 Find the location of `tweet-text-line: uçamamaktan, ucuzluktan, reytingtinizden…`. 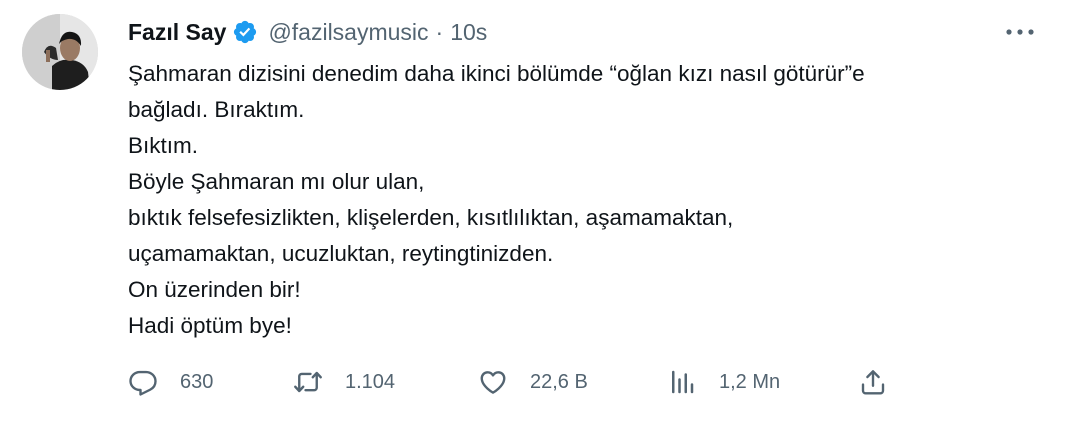

tweet-text-line: uçamamaktan, ucuzluktan, reytingtinizden… is located at coordinates (341, 253).